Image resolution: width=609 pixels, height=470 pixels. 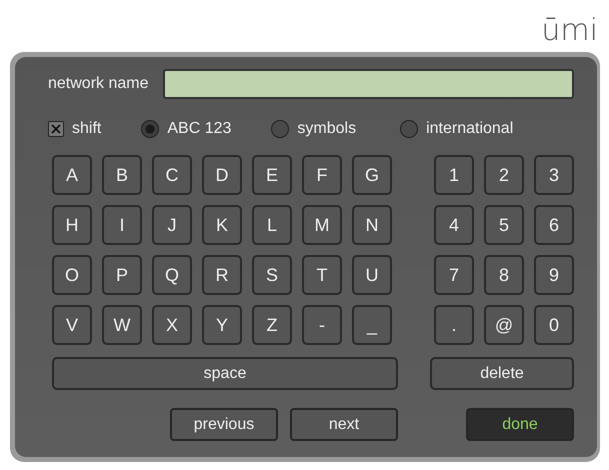 What do you see at coordinates (322, 275) in the screenshot?
I see `key: T` at bounding box center [322, 275].